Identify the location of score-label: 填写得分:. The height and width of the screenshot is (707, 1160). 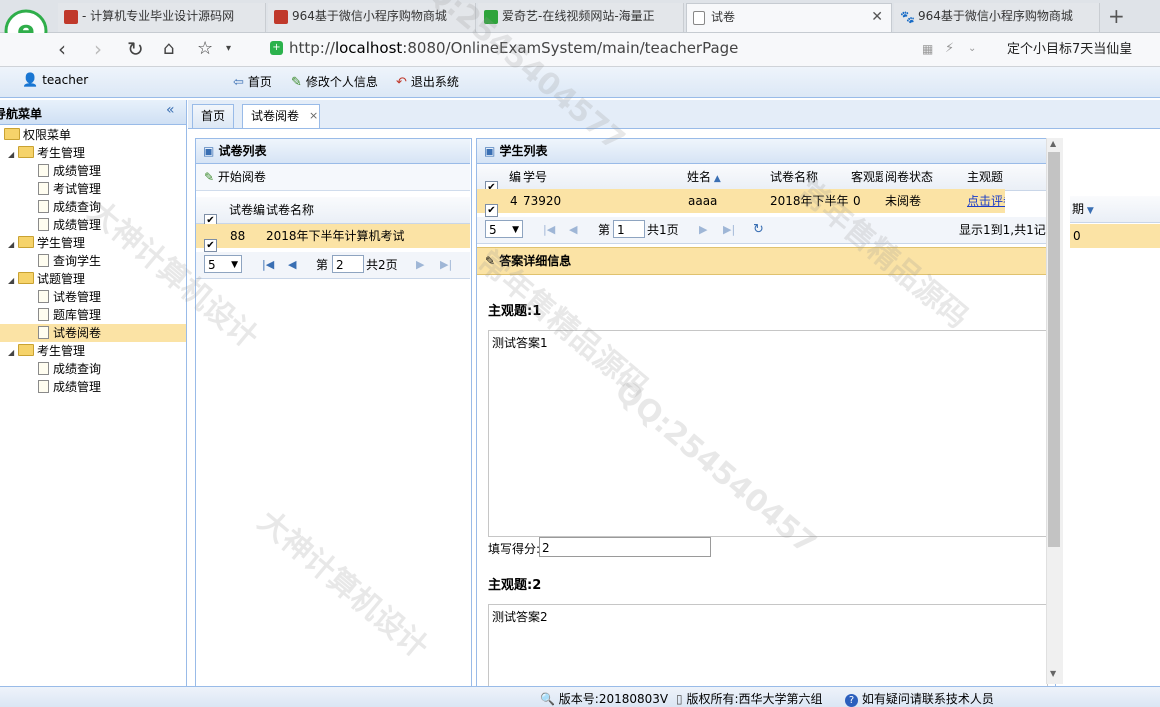
(514, 549).